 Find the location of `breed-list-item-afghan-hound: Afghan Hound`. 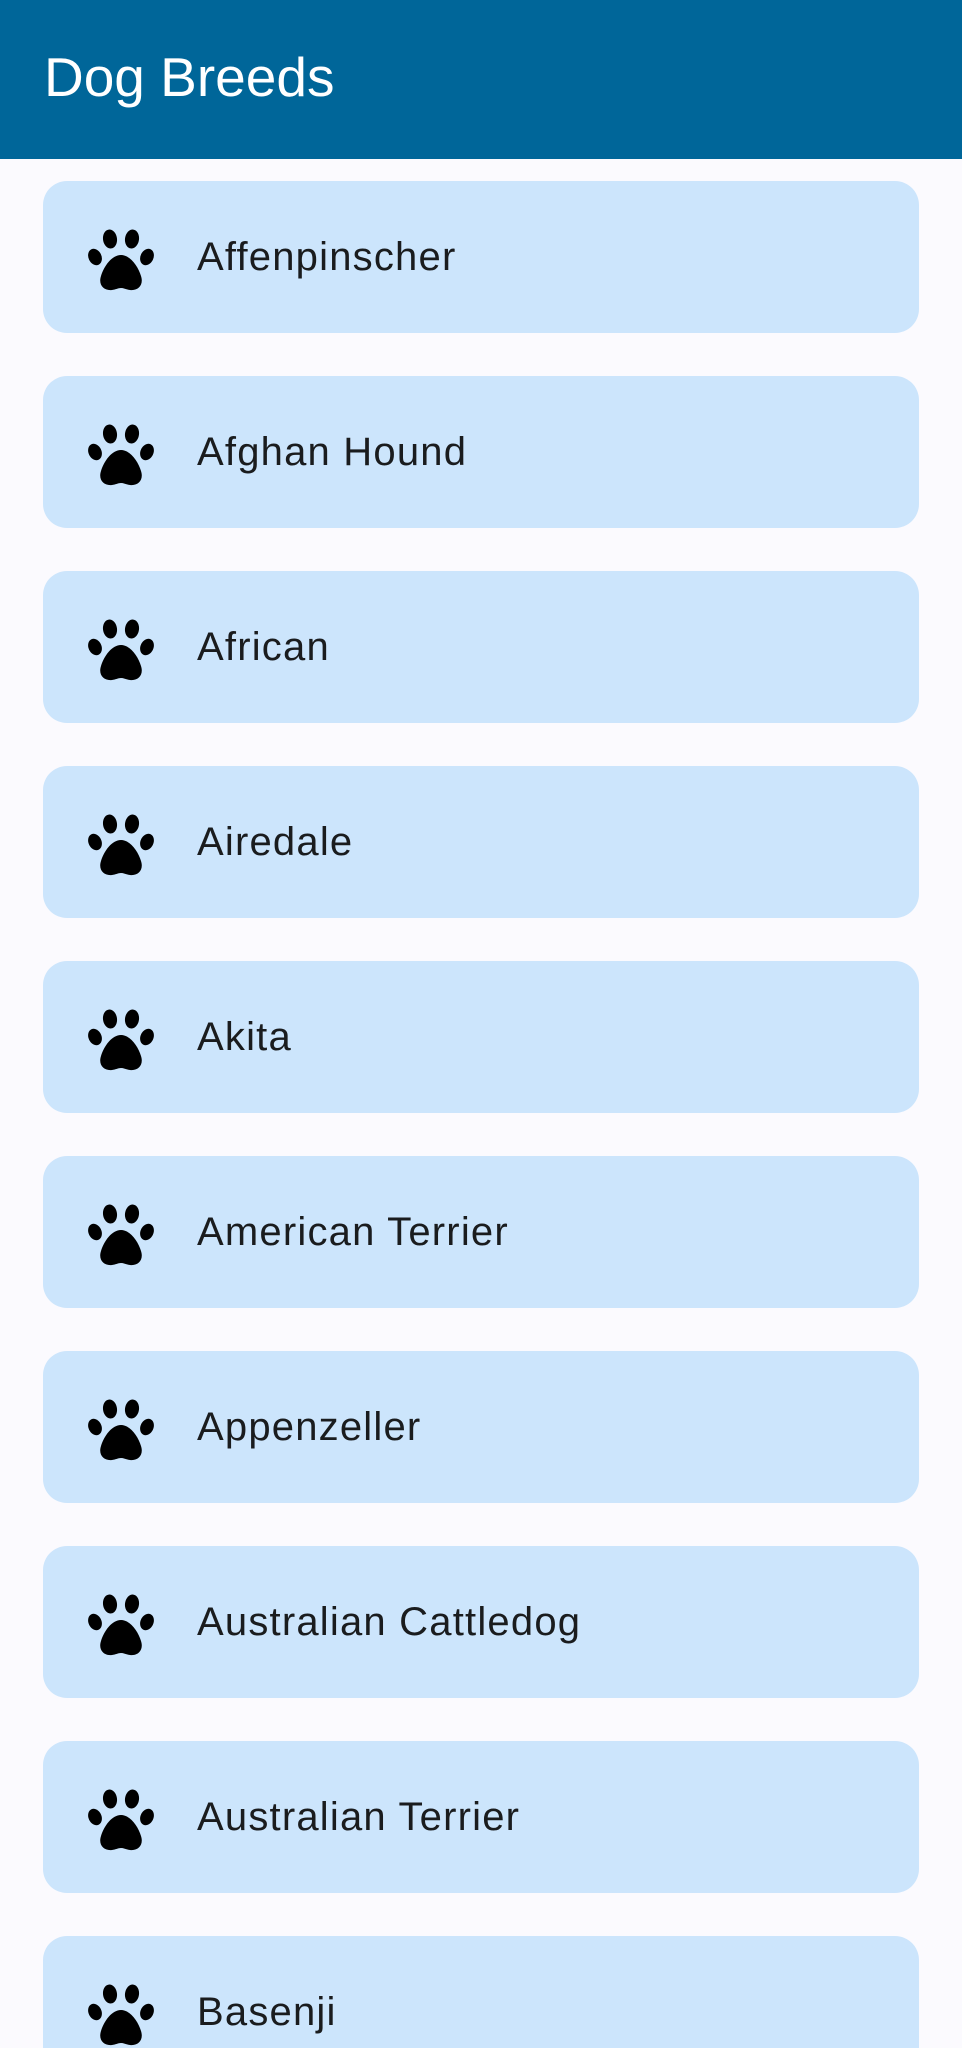

breed-list-item-afghan-hound: Afghan Hound is located at coordinates (481, 452).